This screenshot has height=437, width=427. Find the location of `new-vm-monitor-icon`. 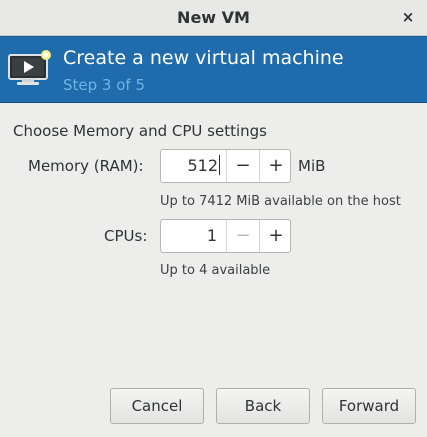

new-vm-monitor-icon is located at coordinates (29, 67).